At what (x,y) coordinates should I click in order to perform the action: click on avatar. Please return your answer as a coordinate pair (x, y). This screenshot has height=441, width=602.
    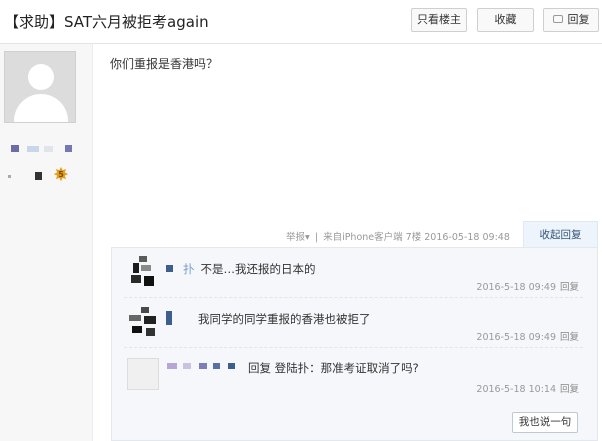
    Looking at the image, I should click on (40, 87).